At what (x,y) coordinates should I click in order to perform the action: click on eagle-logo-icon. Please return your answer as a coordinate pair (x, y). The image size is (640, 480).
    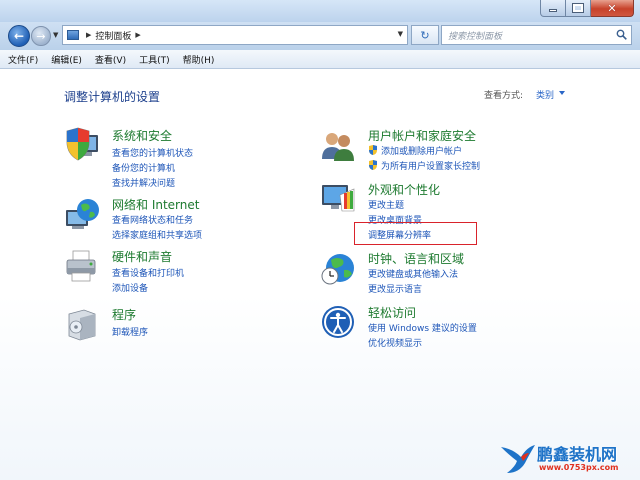
    Looking at the image, I should click on (518, 459).